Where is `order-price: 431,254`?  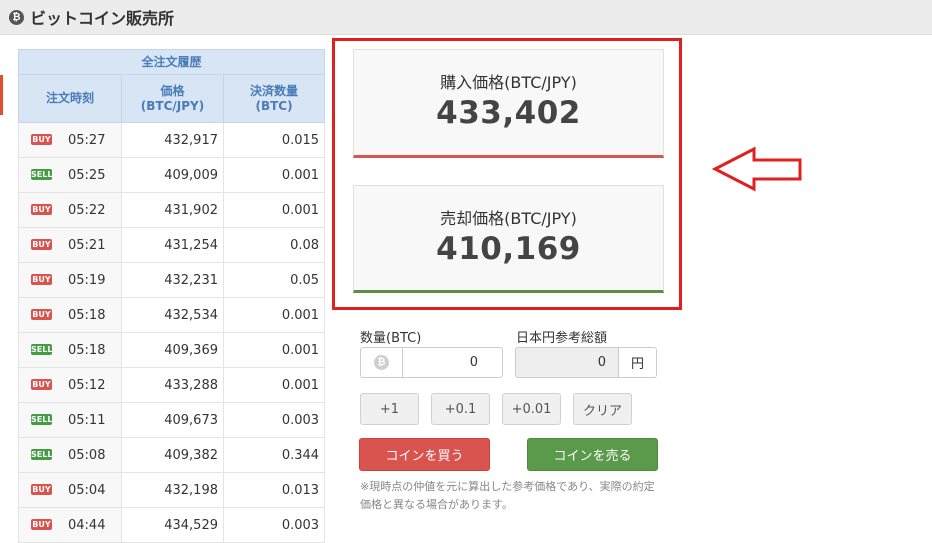 order-price: 431,254 is located at coordinates (172, 245).